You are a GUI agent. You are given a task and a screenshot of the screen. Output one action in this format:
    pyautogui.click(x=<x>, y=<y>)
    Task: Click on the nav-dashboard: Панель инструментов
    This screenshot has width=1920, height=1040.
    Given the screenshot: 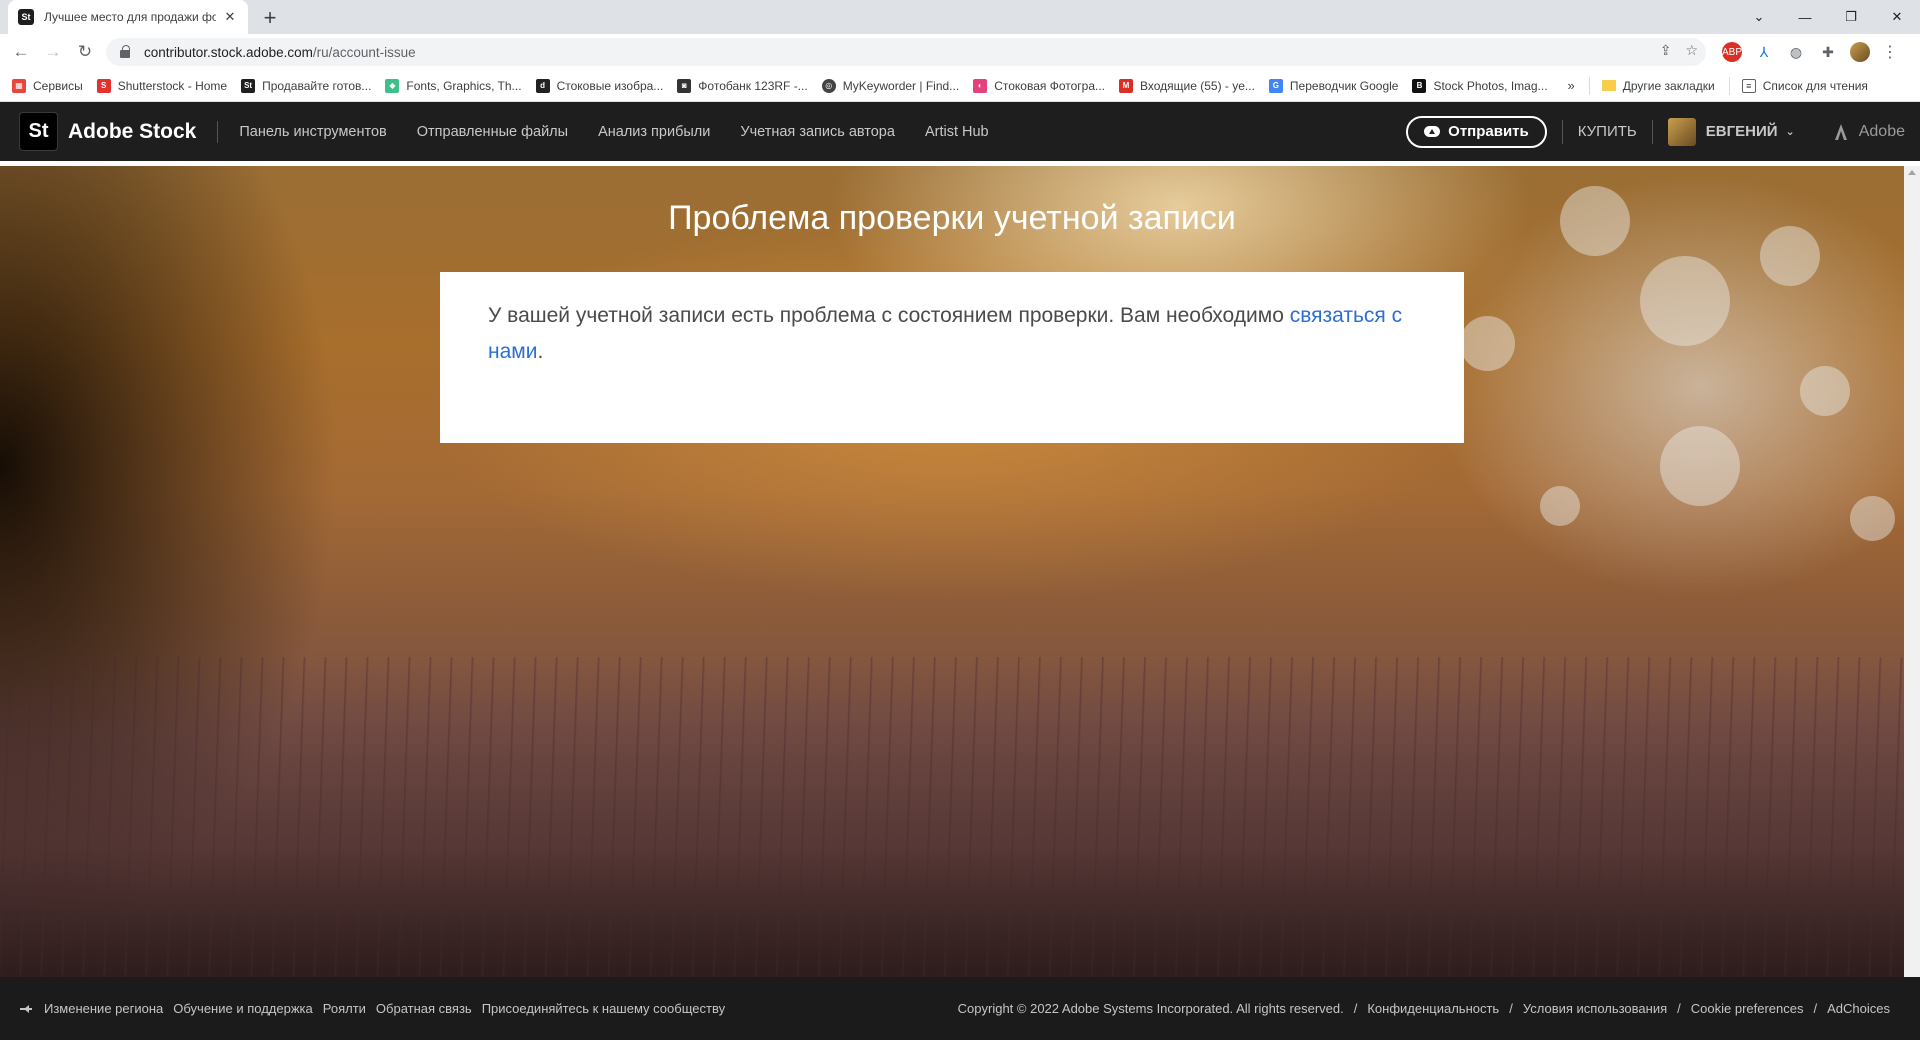 What is the action you would take?
    pyautogui.click(x=312, y=132)
    